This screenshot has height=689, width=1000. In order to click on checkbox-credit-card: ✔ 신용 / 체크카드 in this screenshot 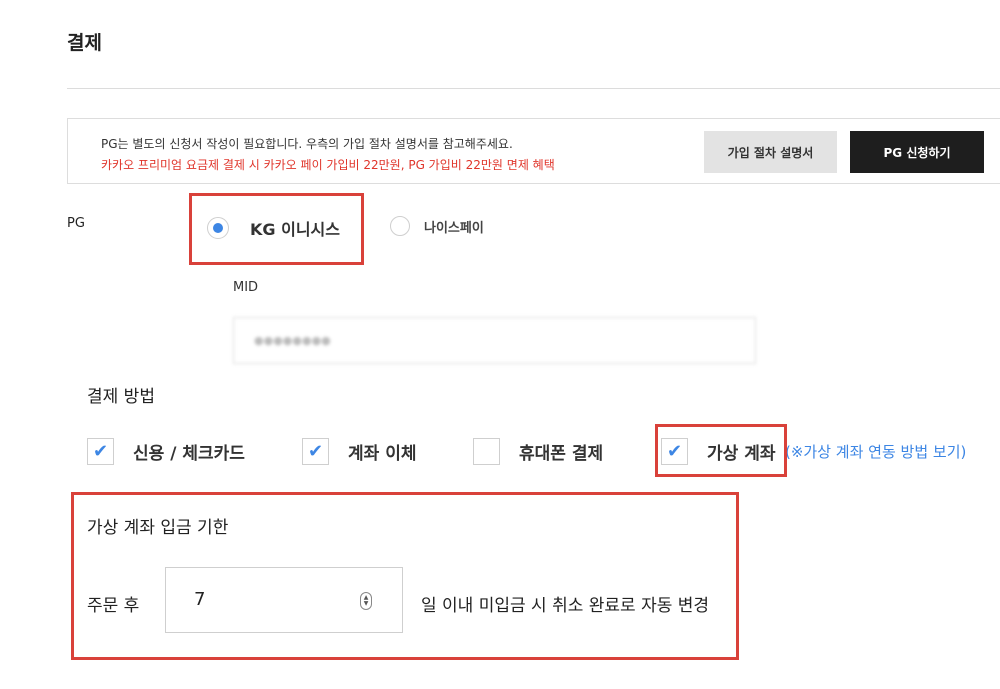, I will do `click(166, 451)`.